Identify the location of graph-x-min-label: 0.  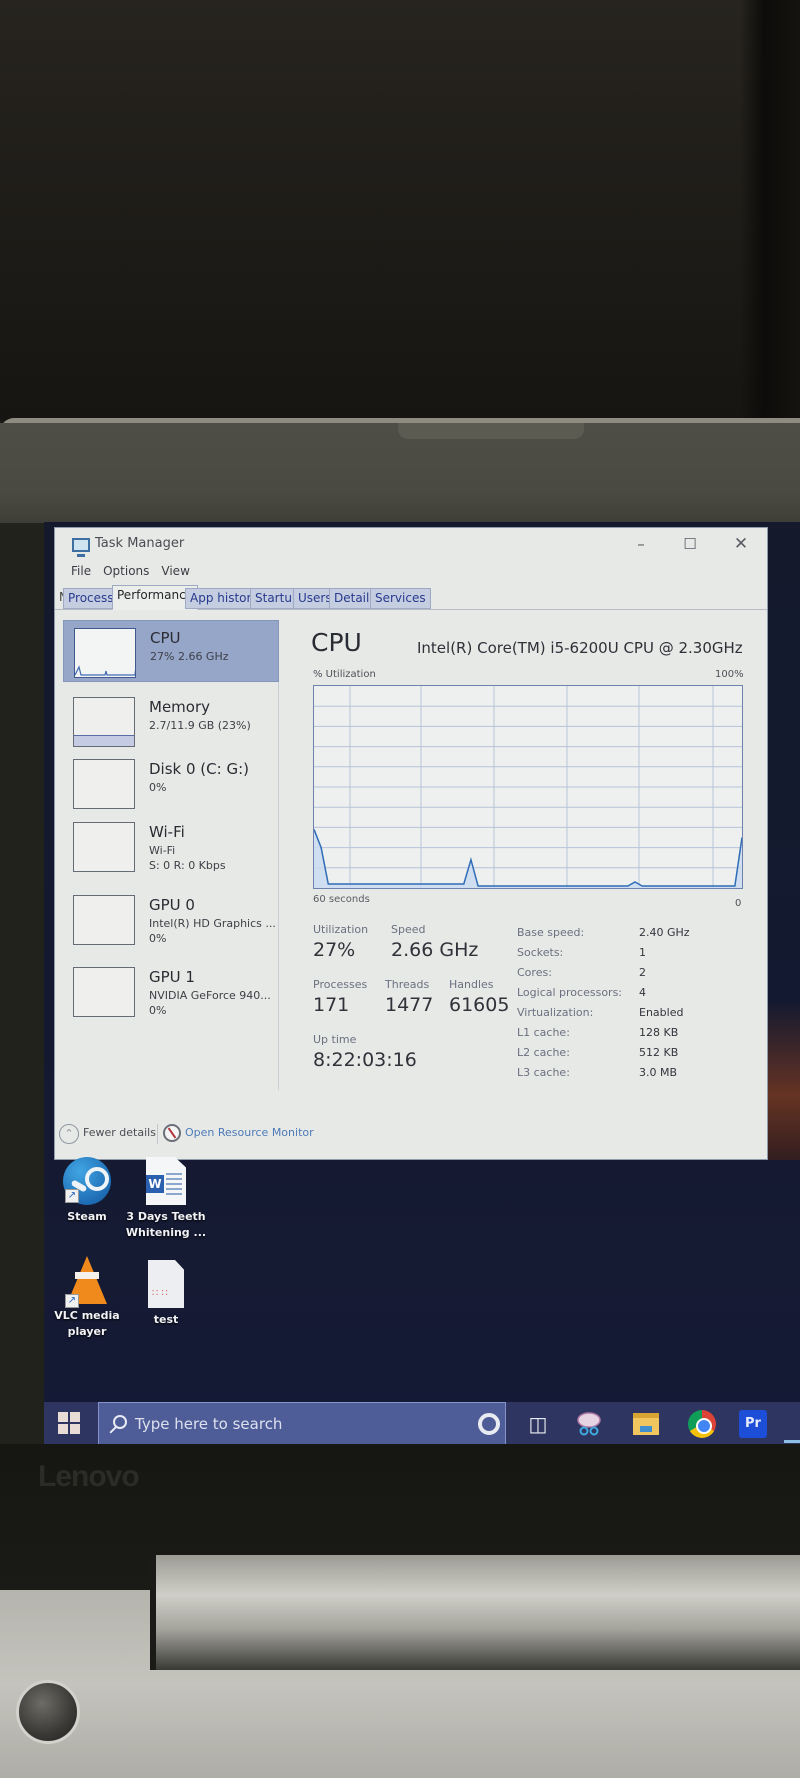
(738, 903).